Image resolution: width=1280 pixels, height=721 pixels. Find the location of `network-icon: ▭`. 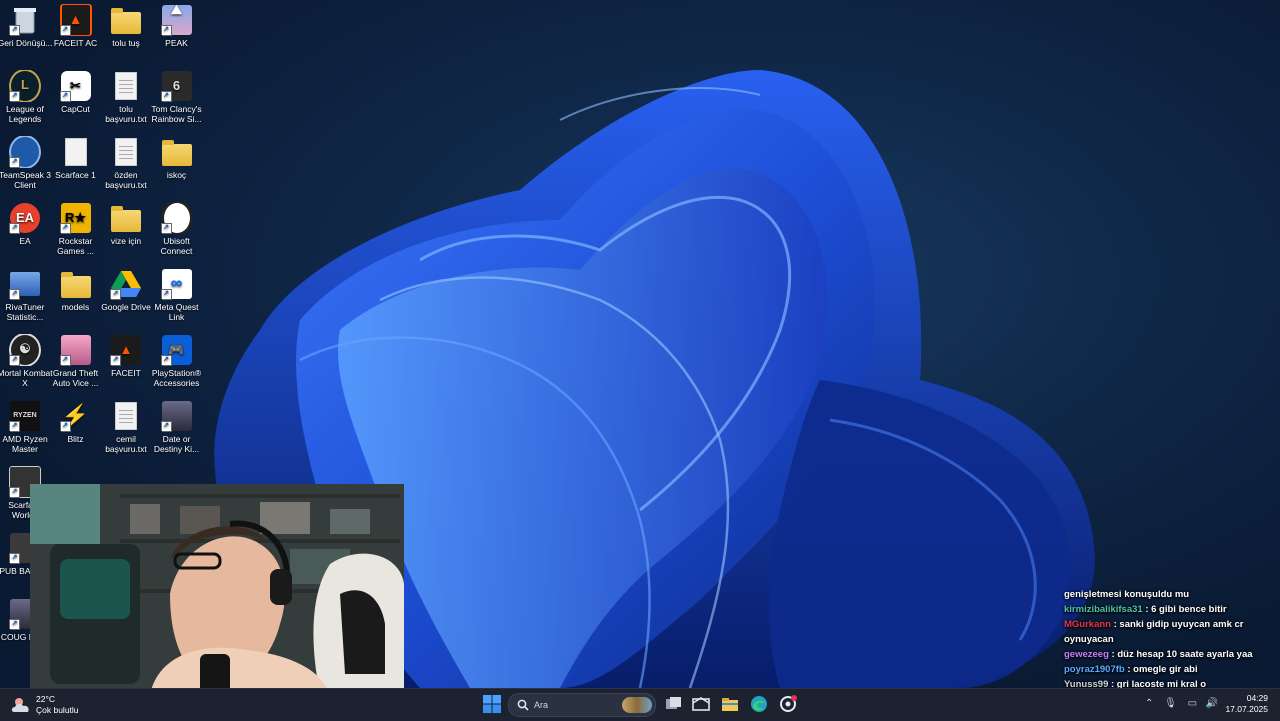

network-icon: ▭ is located at coordinates (1192, 703).